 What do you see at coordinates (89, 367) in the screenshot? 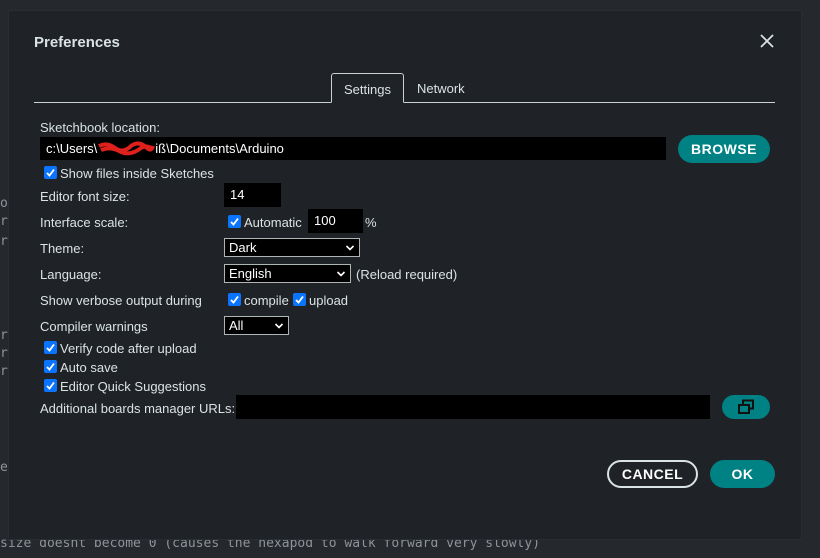
I see `auto-save-label: Auto save` at bounding box center [89, 367].